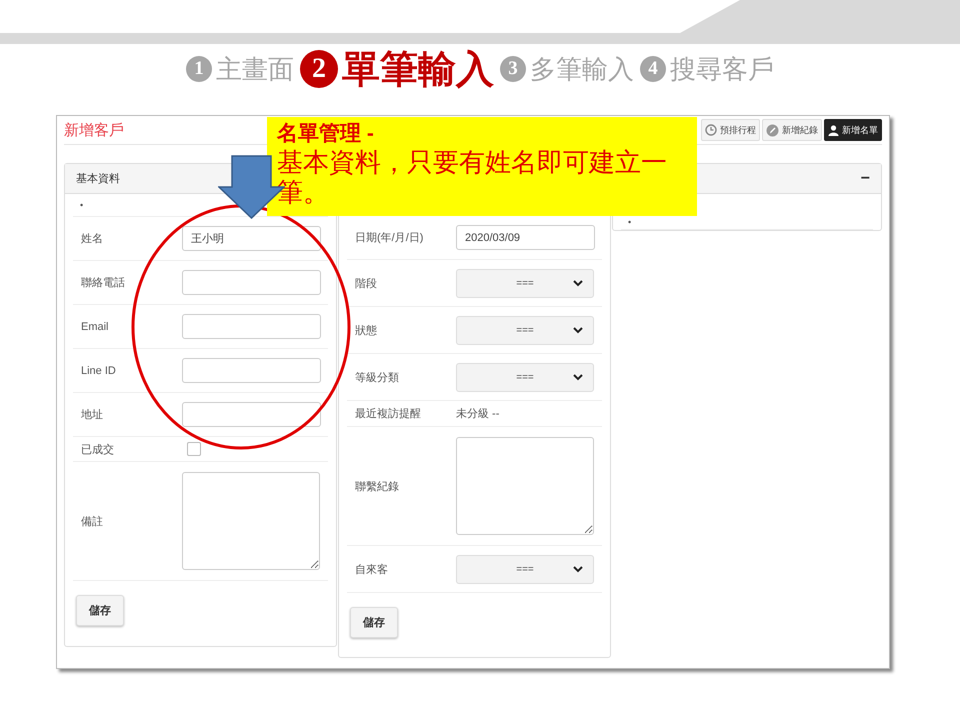 The image size is (960, 720). Describe the element at coordinates (99, 370) in the screenshot. I see `field-label: Line ID` at that location.